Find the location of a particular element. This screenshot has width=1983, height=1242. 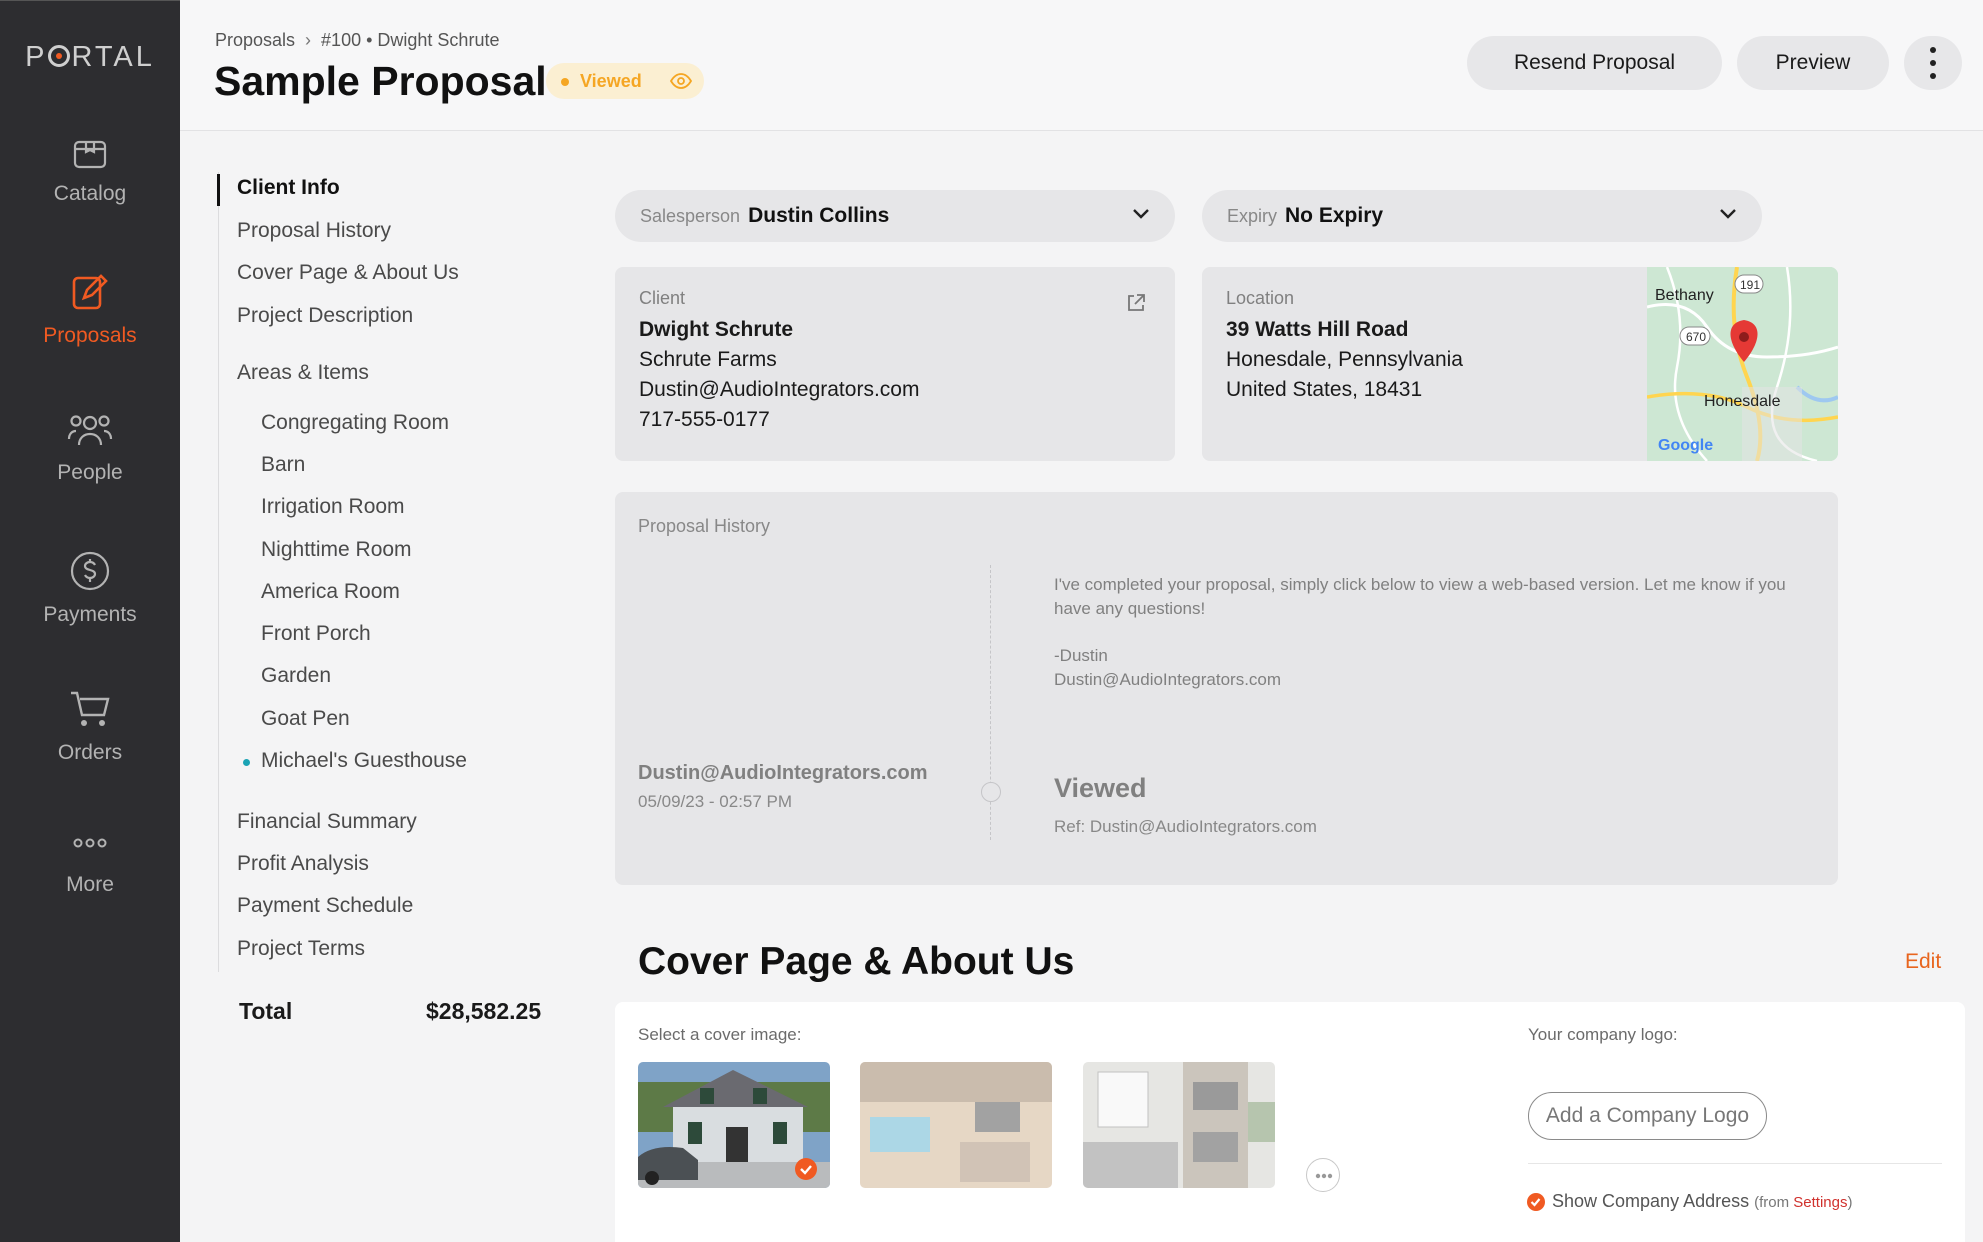

settings-link: Settings is located at coordinates (1820, 1202).